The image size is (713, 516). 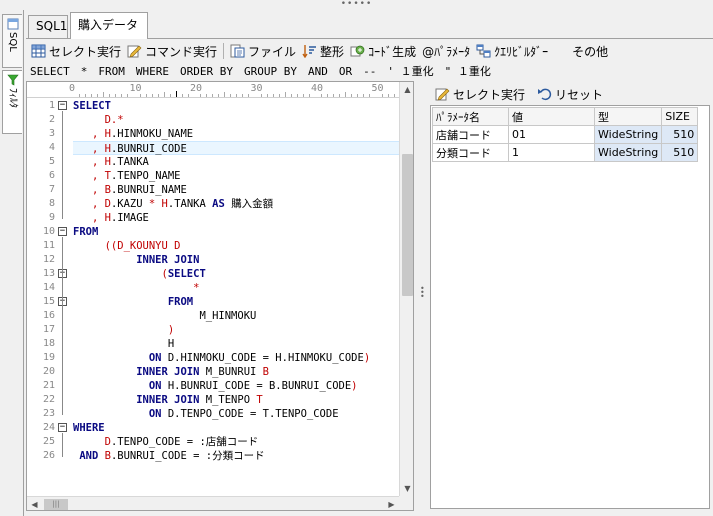 What do you see at coordinates (680, 116) in the screenshot?
I see `col-size: SIZE` at bounding box center [680, 116].